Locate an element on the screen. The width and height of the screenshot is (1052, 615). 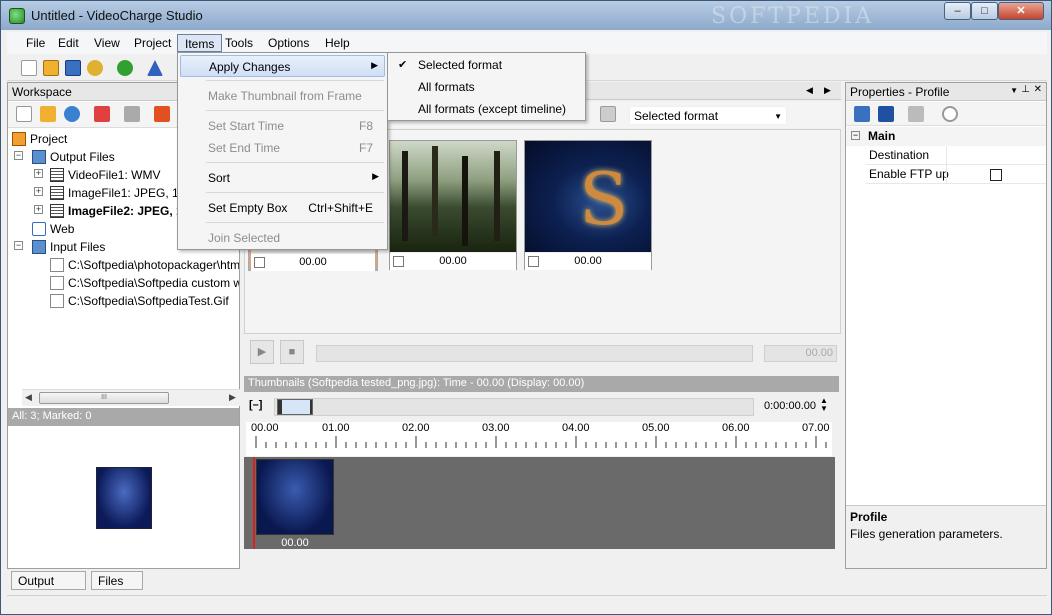
menu-help: Help is located at coordinates (337, 43).